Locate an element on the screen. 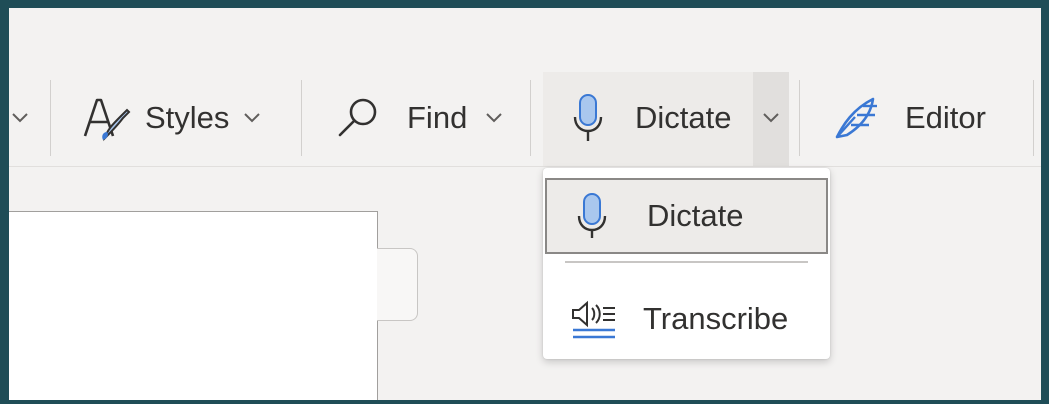 The width and height of the screenshot is (1049, 404). side-pane-tab is located at coordinates (397, 284).